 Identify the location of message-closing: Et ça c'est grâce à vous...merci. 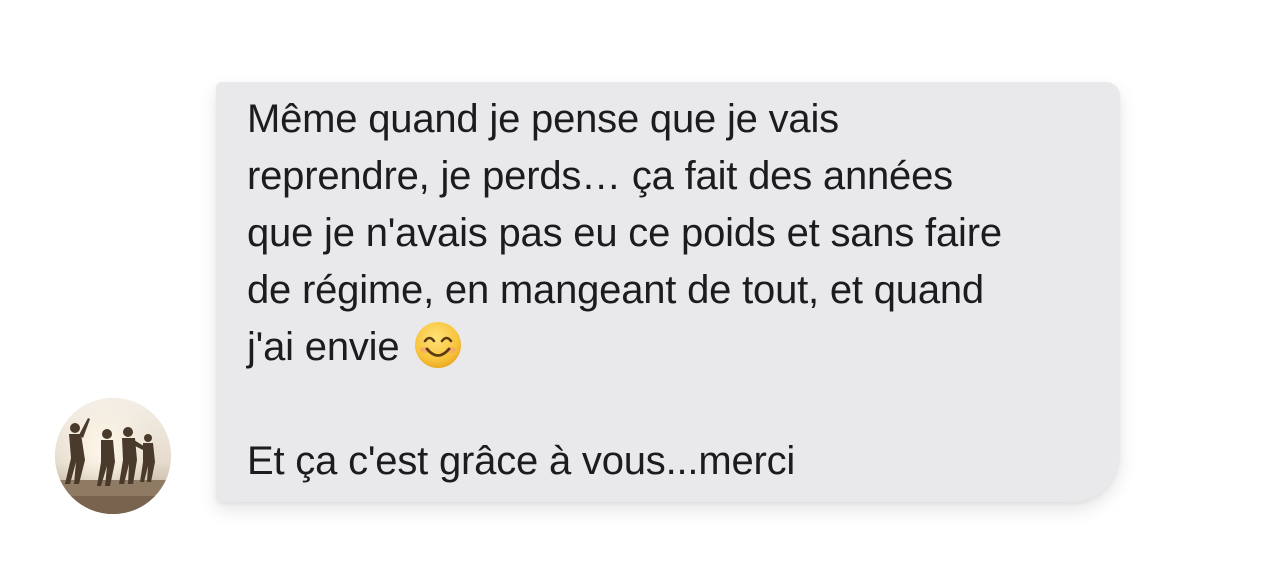
(521, 461).